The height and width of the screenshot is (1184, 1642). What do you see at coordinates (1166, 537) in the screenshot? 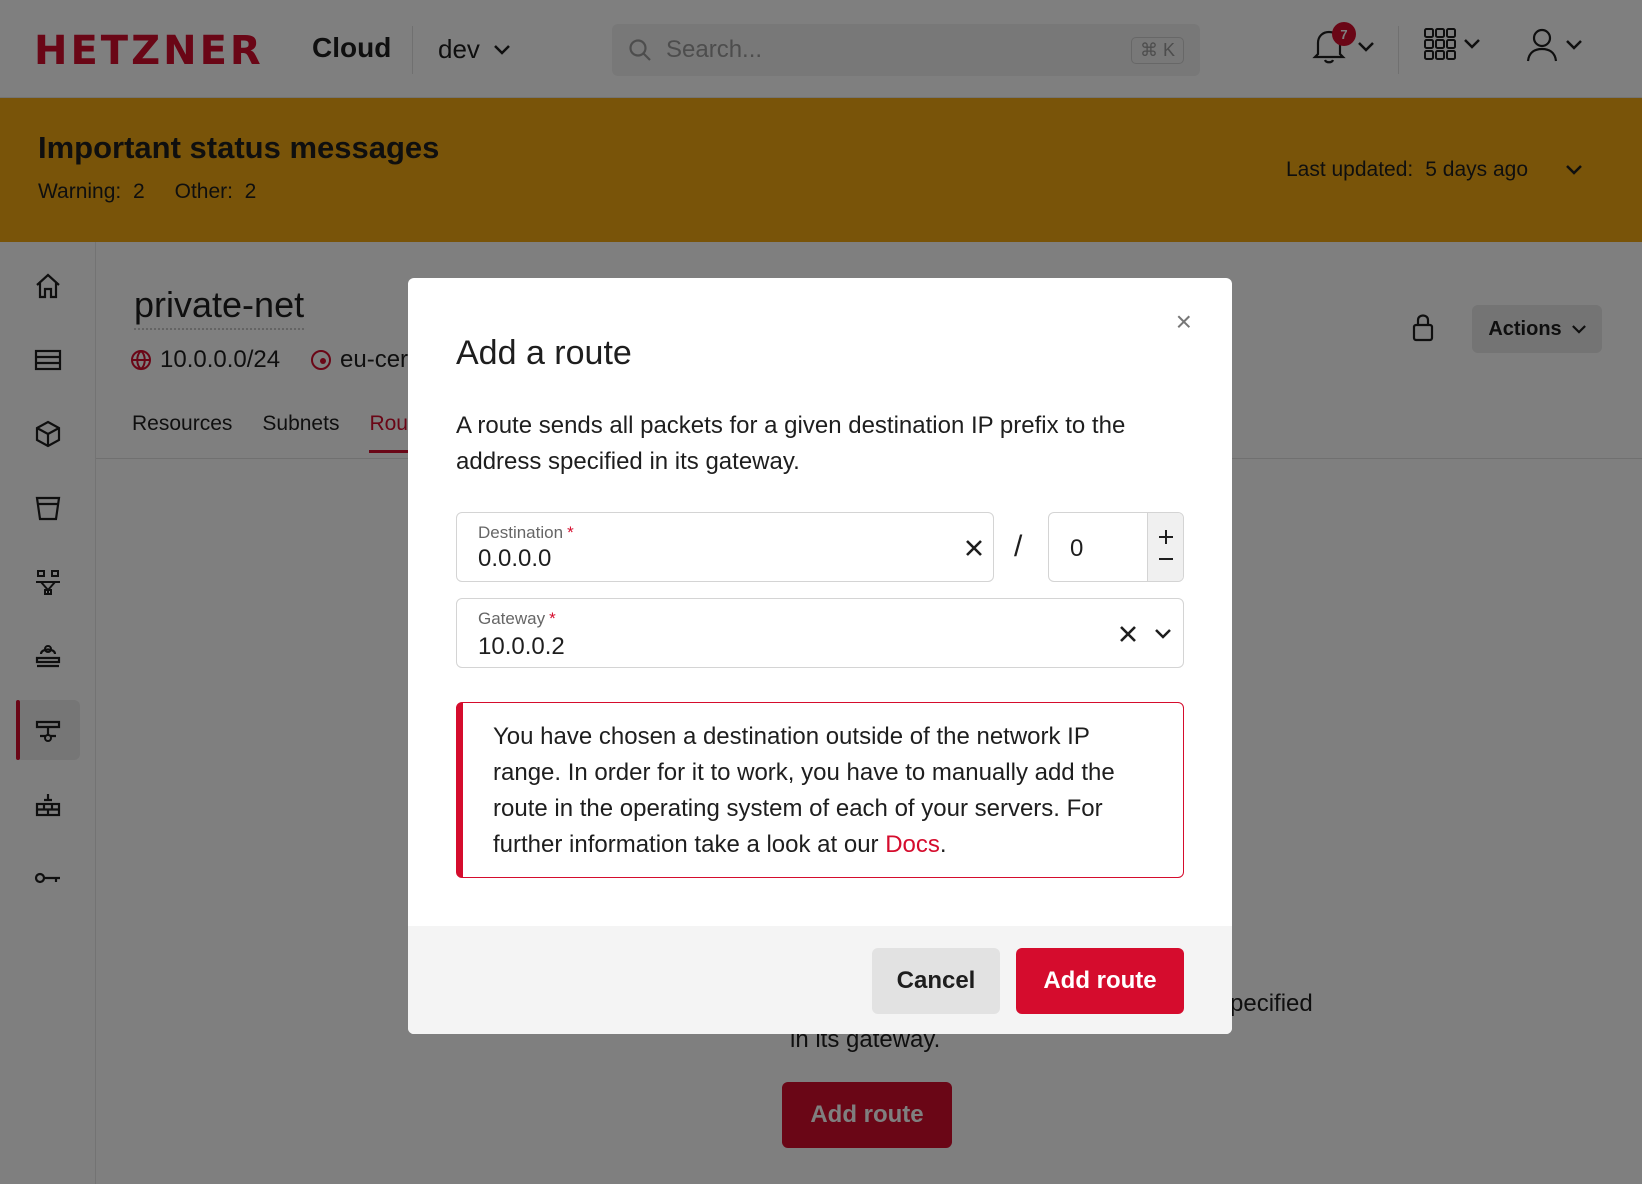
I see `plus-icon` at bounding box center [1166, 537].